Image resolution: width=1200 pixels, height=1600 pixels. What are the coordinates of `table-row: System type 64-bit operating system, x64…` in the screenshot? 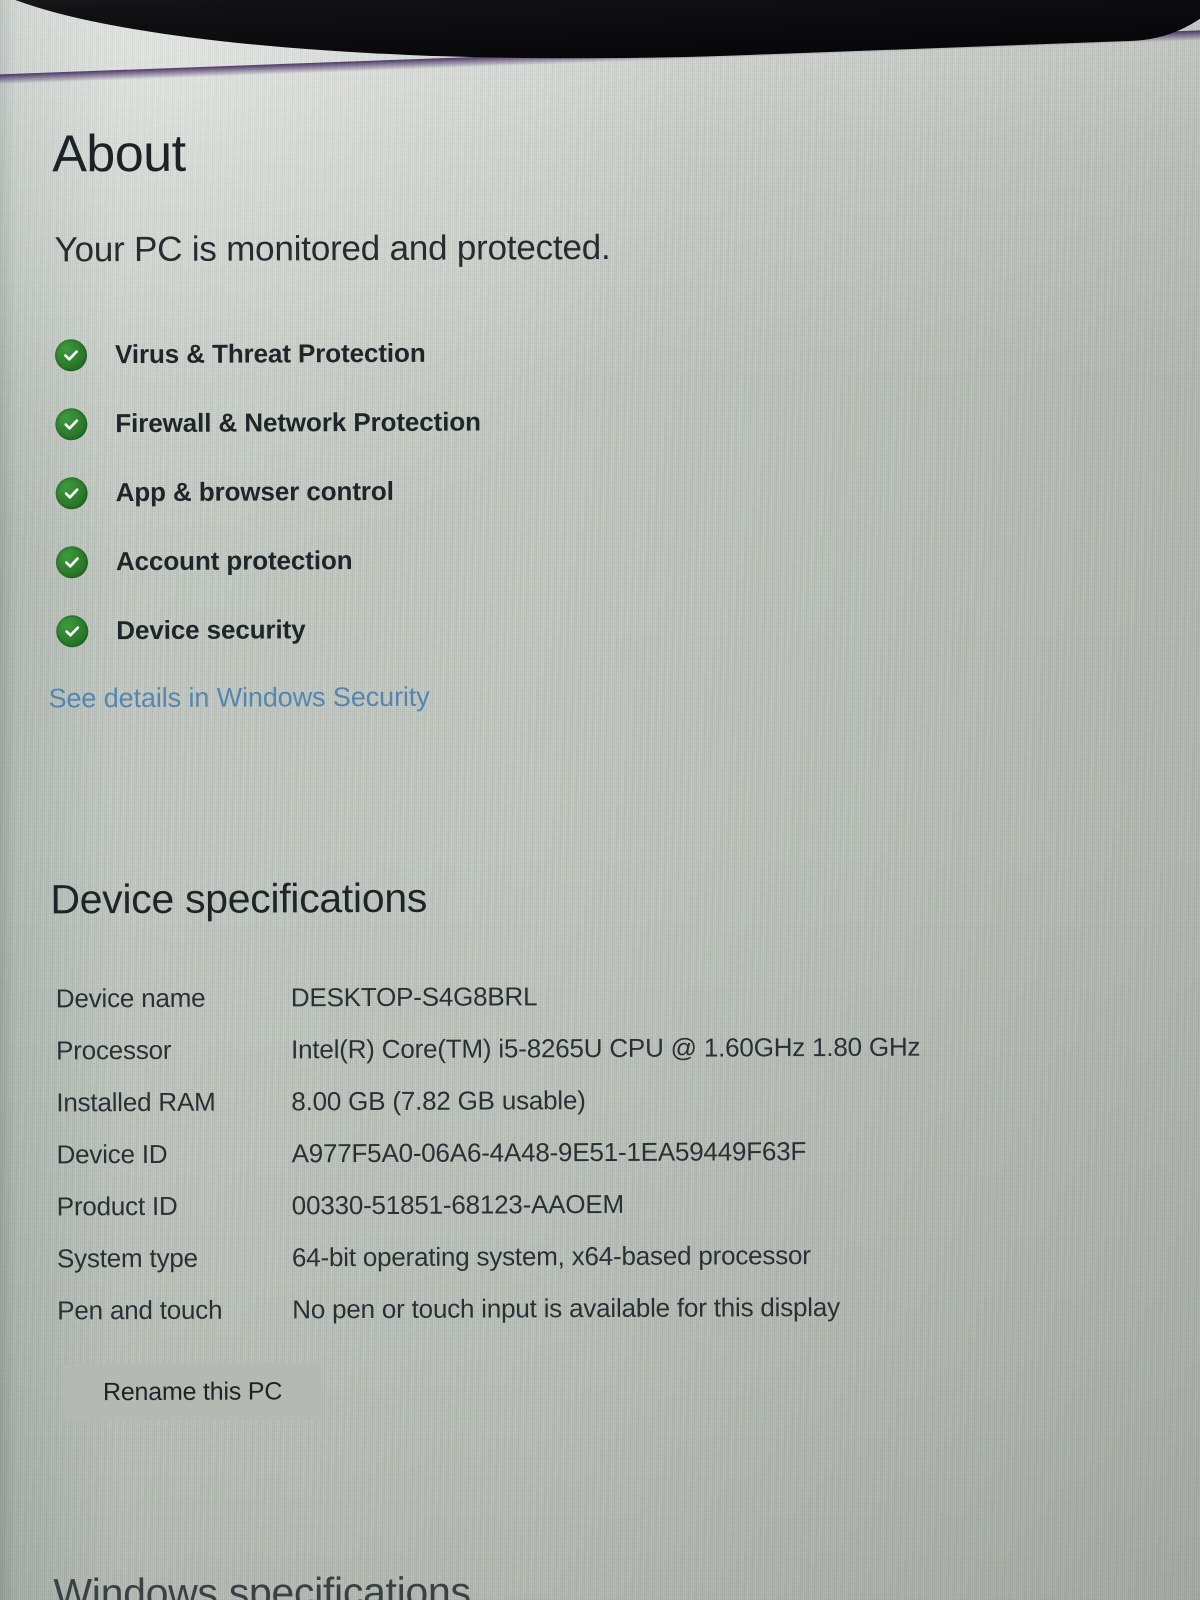 It's located at (587, 1256).